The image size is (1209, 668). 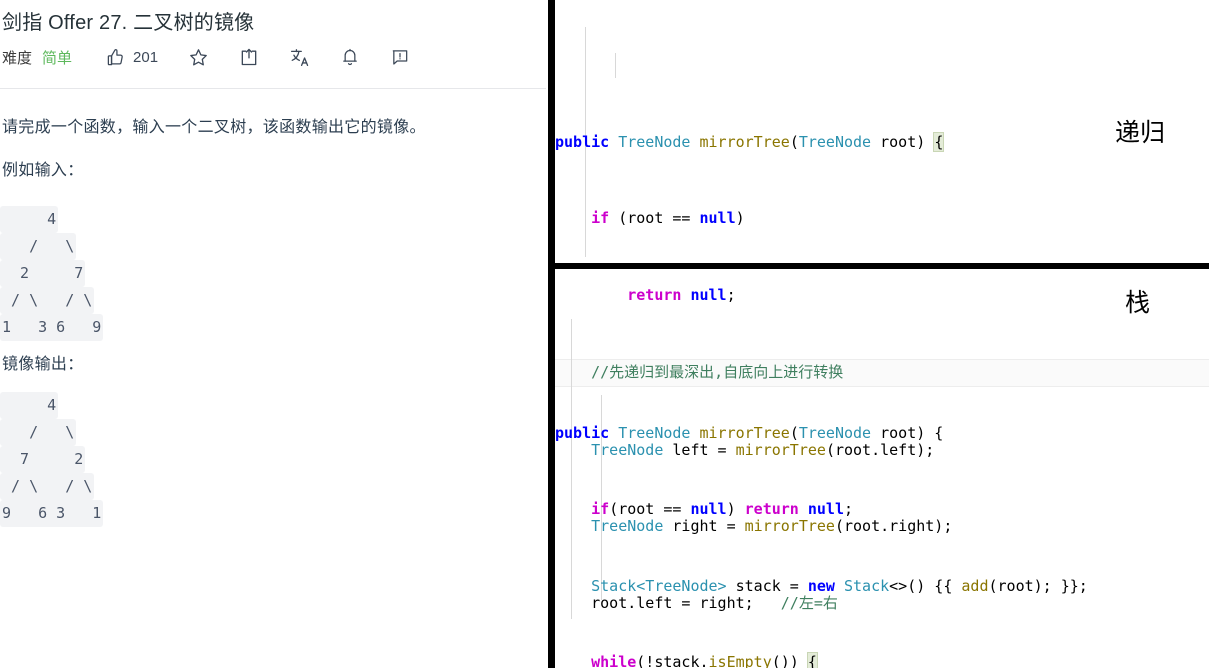 I want to click on code-line: if(root == null) return null;, so click(x=722, y=509).